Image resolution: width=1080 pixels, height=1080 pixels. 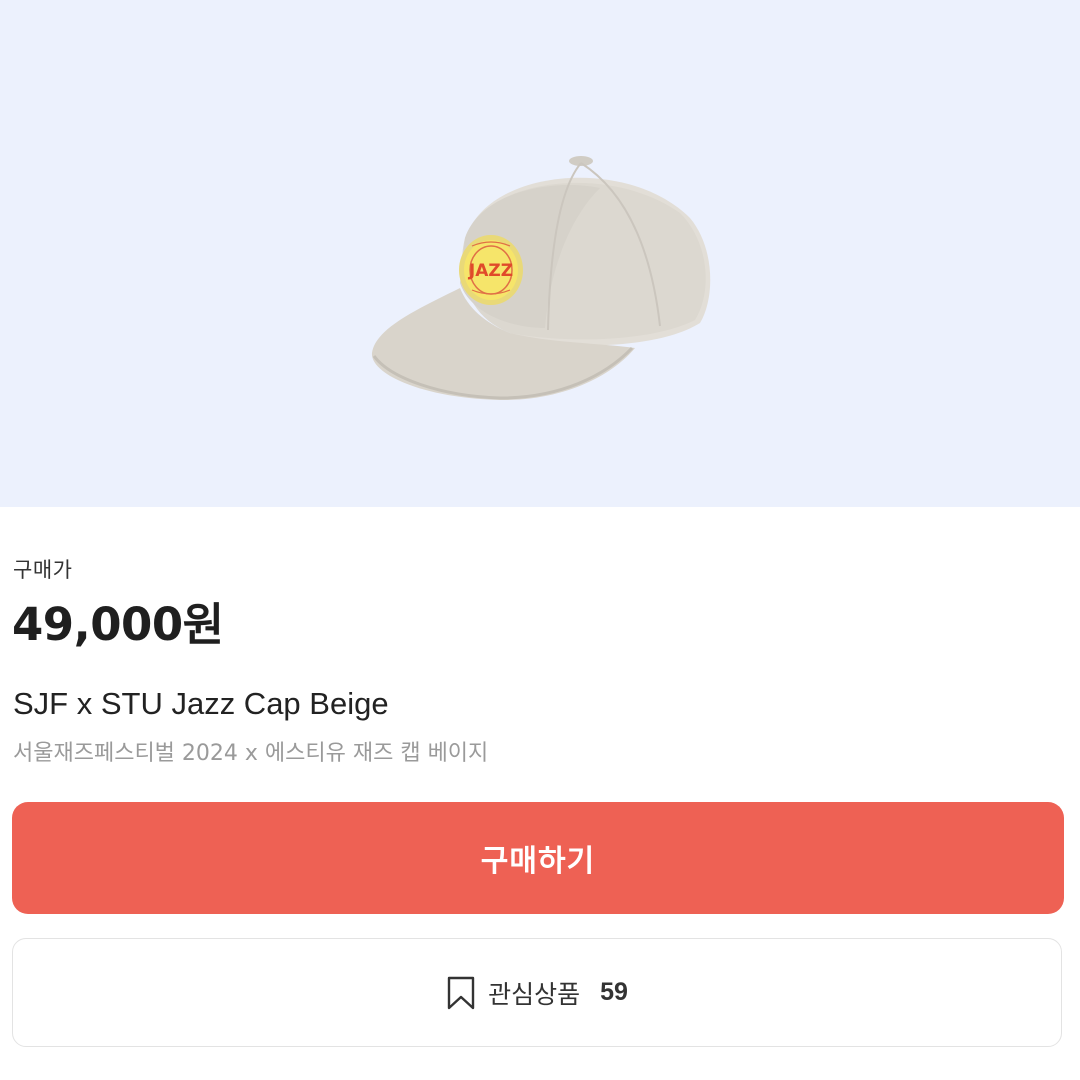 I want to click on product-name: SJF x STU Jazz Cap Beige, so click(x=201, y=703).